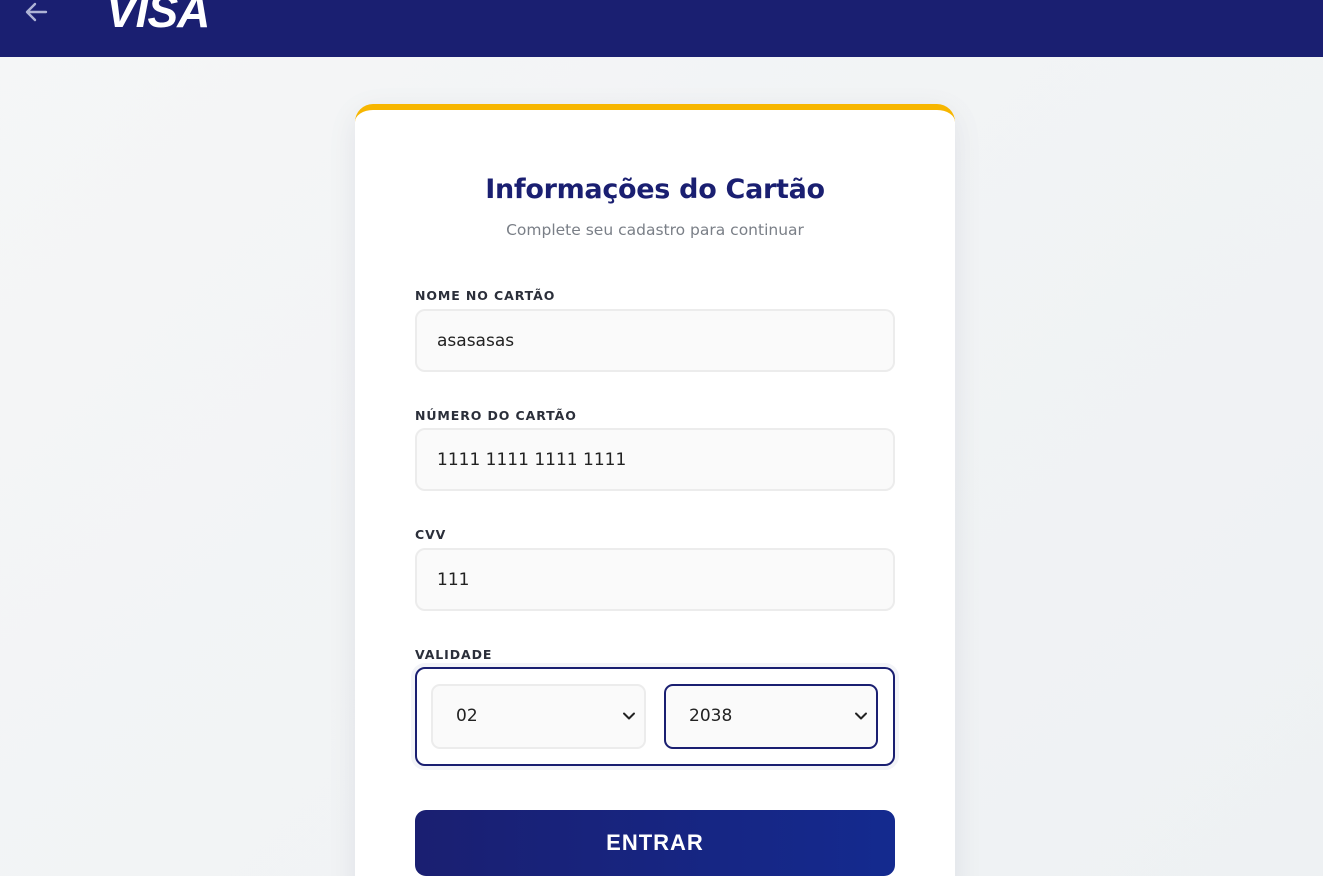  Describe the element at coordinates (431, 534) in the screenshot. I see `cvv-label: CVV` at that location.